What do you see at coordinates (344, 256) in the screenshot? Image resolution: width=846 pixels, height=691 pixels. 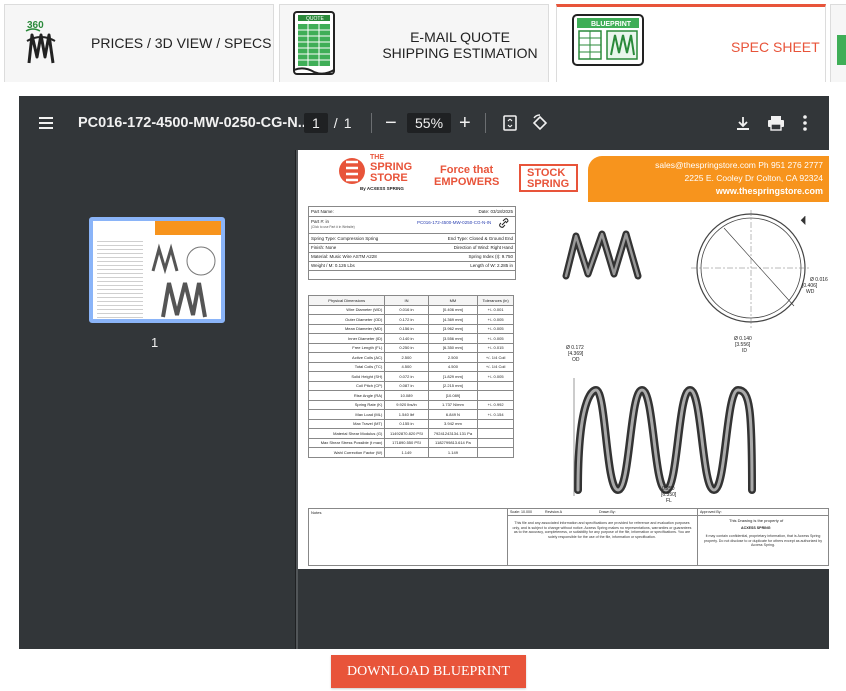 I see `material: Material: Music Wire ASTM A228` at bounding box center [344, 256].